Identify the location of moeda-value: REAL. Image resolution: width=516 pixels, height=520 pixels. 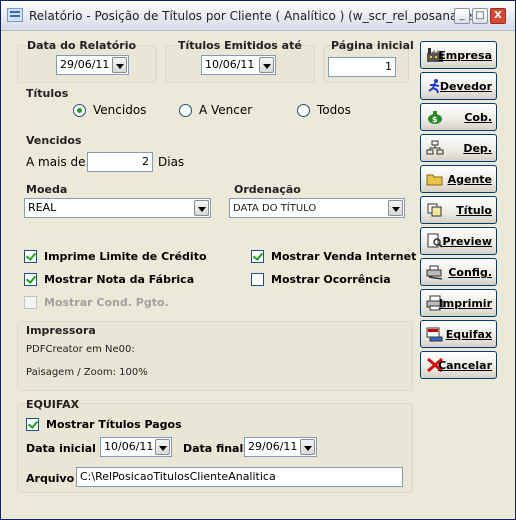
(42, 207).